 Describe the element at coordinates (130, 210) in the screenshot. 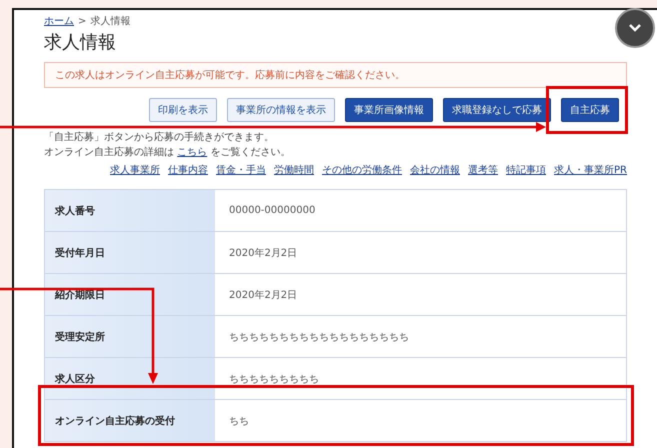

I see `row-label: 求人番号` at that location.